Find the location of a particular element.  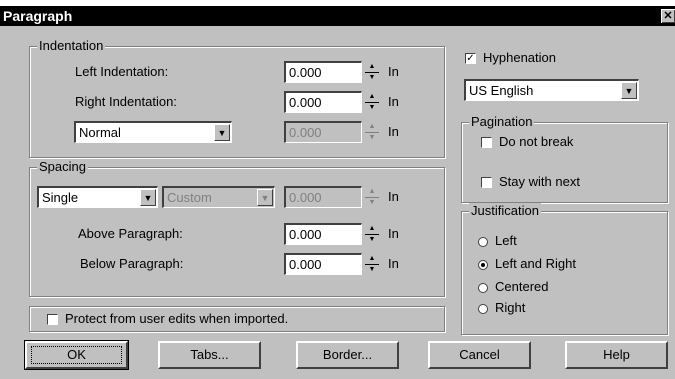

ok-button: OK is located at coordinates (76, 355).